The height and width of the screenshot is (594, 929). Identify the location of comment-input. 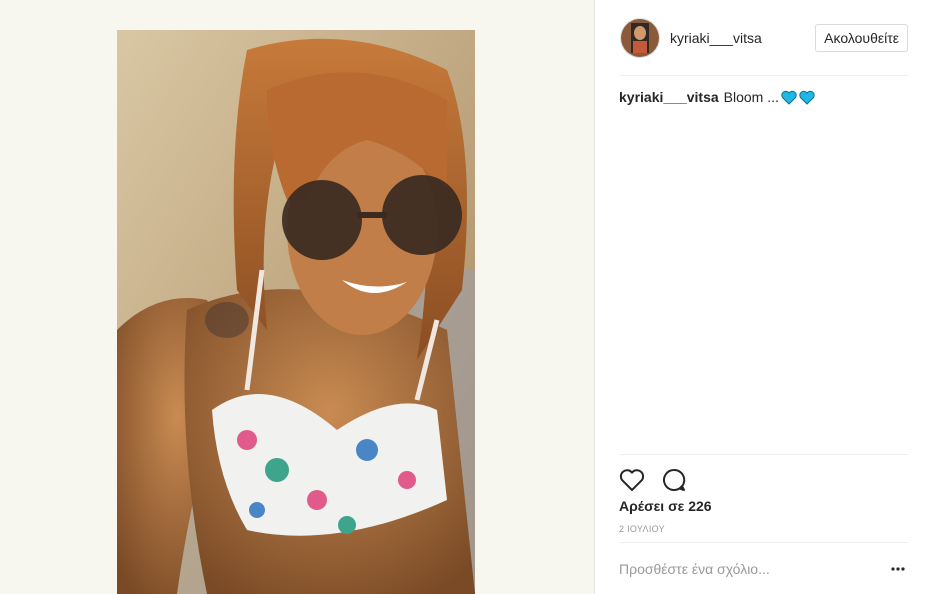
(753, 569).